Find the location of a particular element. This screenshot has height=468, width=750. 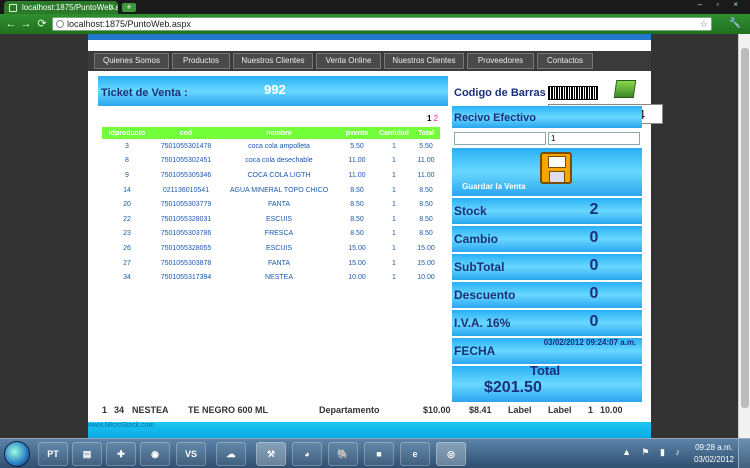

cell-total: 11.00 is located at coordinates (426, 175).